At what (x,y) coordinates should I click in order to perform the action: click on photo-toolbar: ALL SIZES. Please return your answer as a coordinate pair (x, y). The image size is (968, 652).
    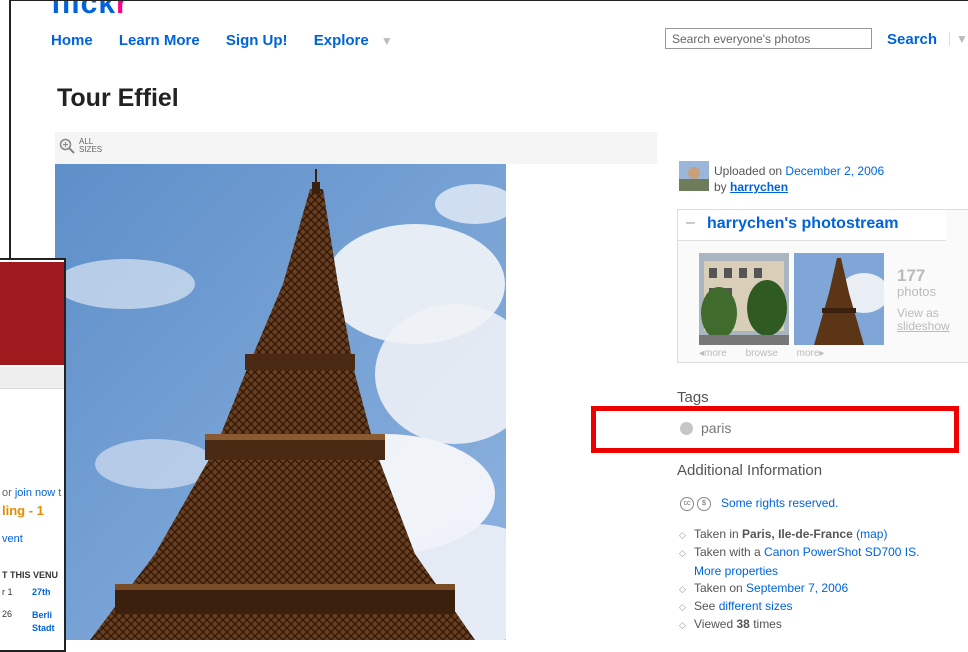
    Looking at the image, I should click on (356, 148).